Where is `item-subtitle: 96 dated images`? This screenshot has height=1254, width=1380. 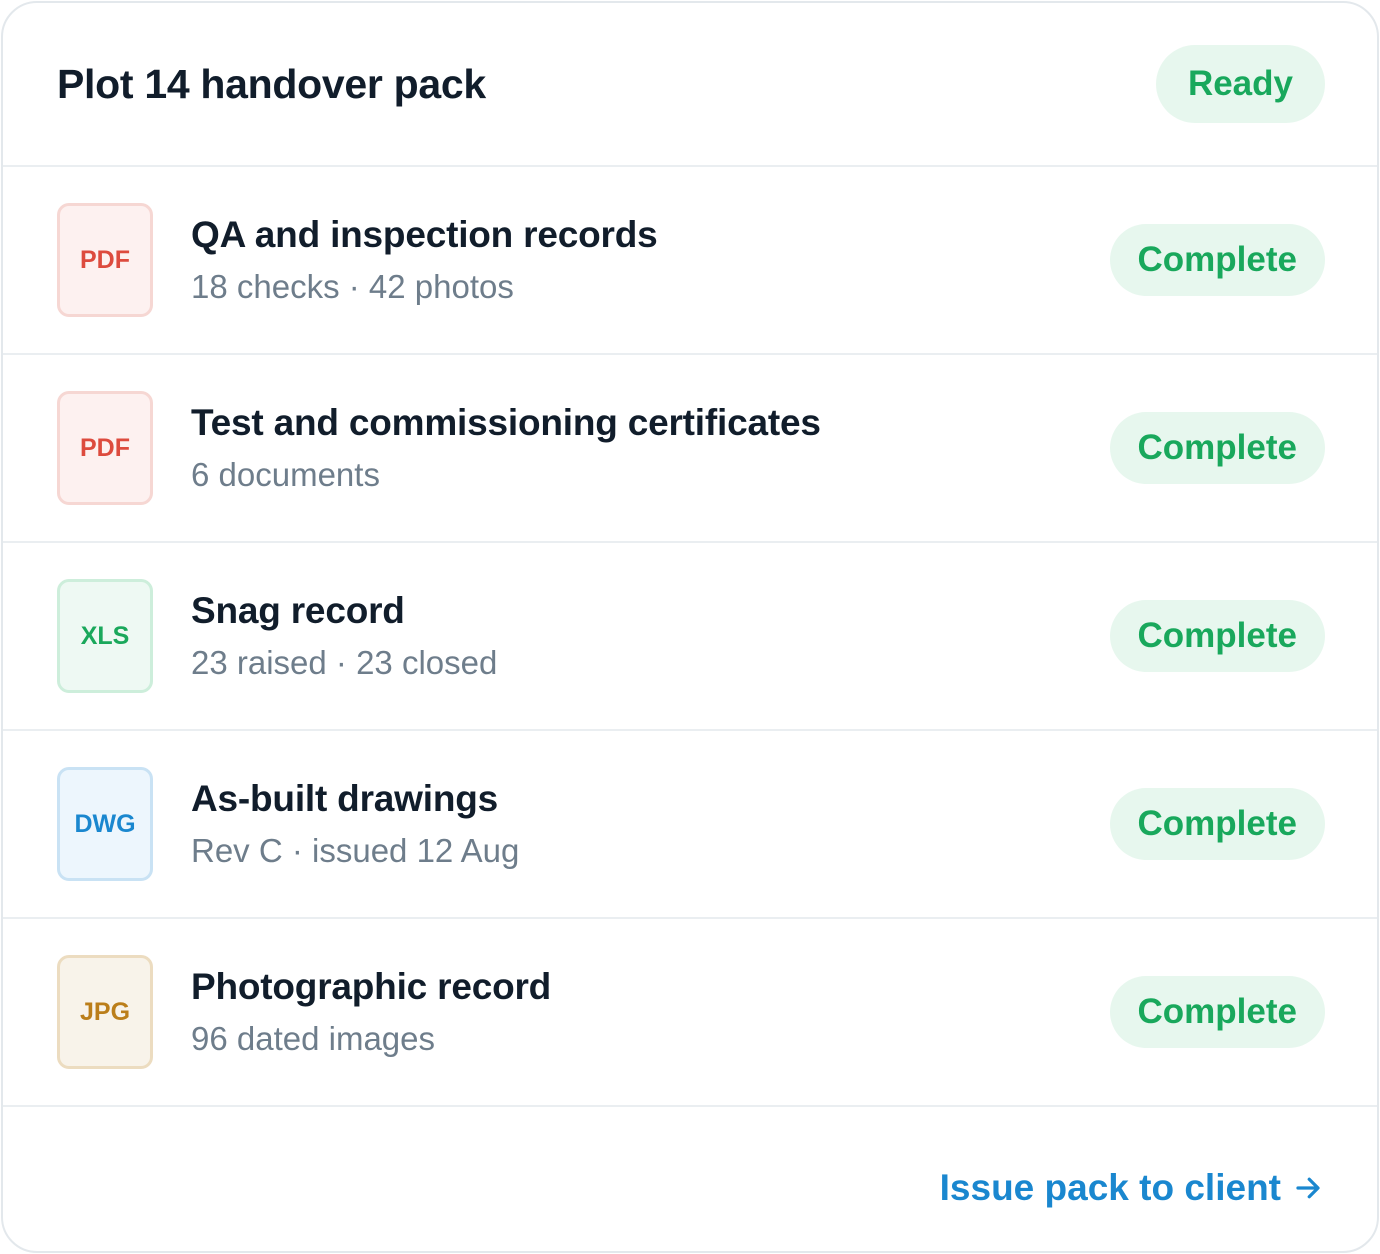 item-subtitle: 96 dated images is located at coordinates (313, 1039).